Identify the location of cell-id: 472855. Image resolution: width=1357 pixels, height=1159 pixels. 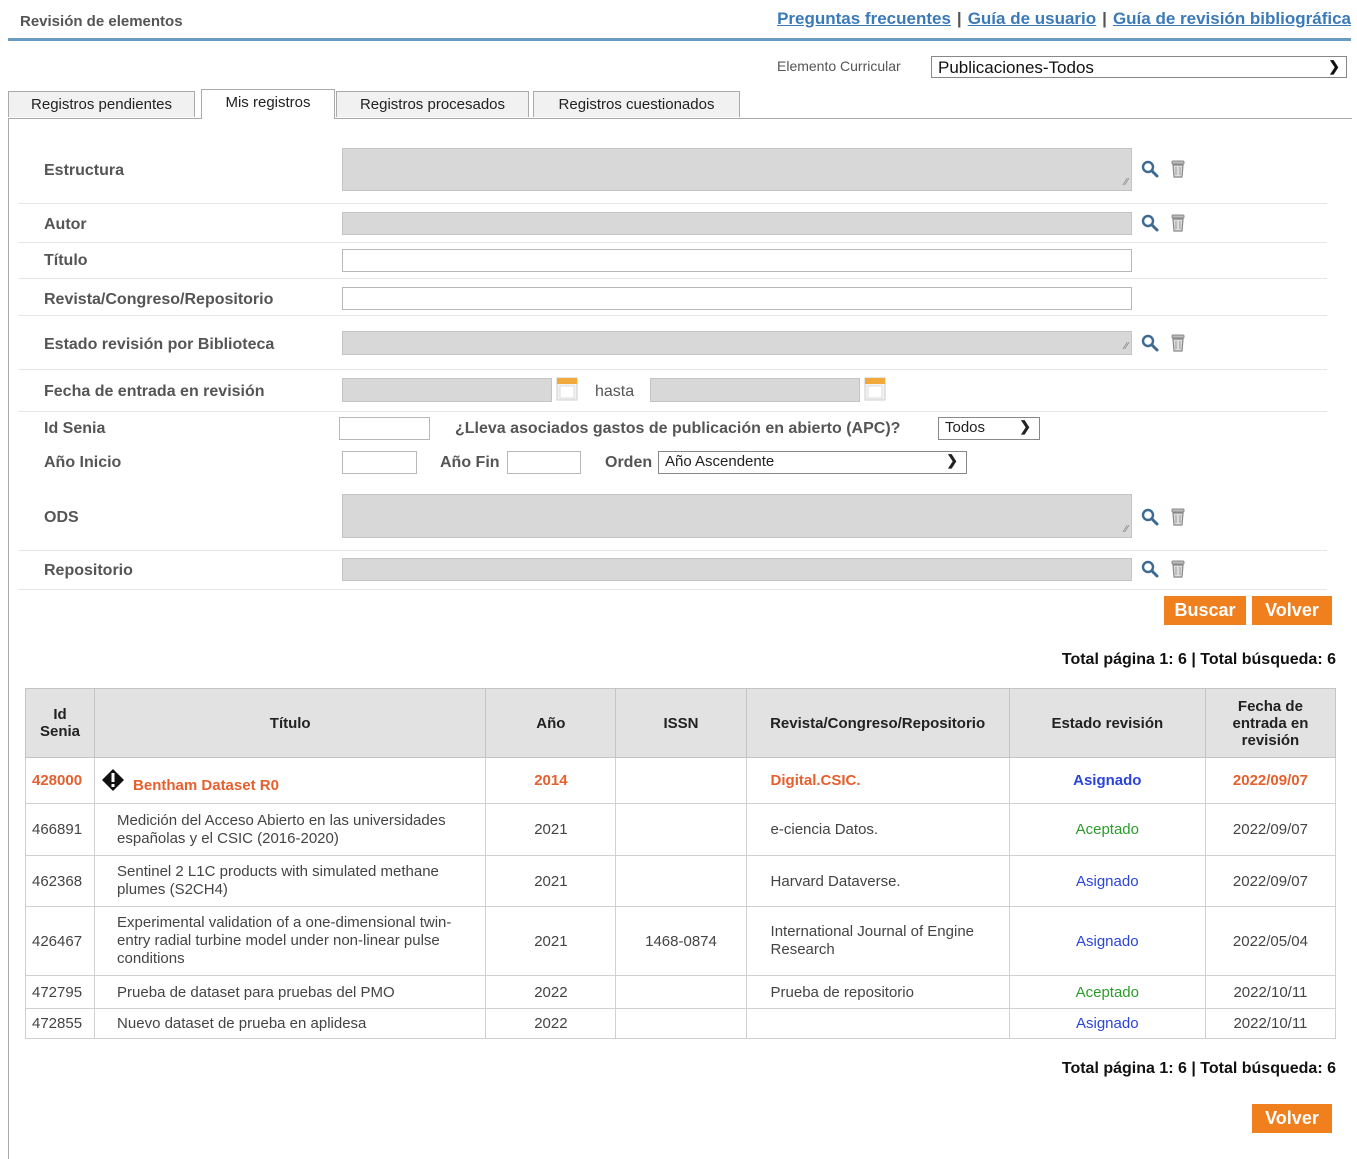
(60, 1023).